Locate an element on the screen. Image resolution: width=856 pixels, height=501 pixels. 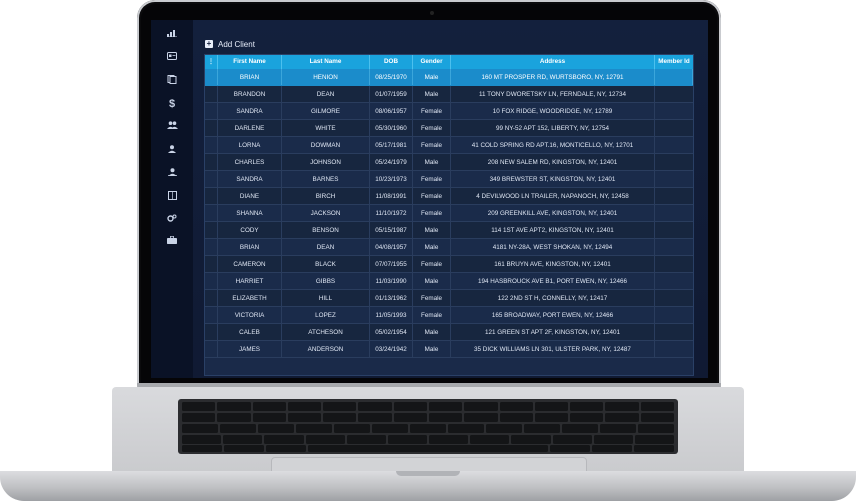
add-client-button: + Add Client is located at coordinates (230, 44).